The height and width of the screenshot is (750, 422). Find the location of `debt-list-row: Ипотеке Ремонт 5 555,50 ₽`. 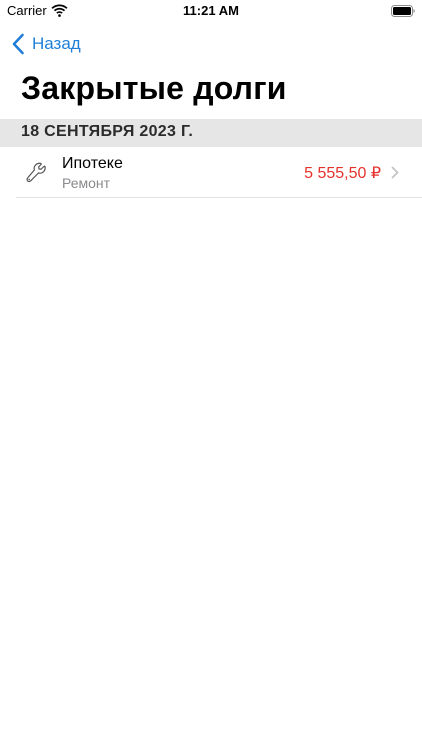

debt-list-row: Ипотеке Ремонт 5 555,50 ₽ is located at coordinates (211, 172).